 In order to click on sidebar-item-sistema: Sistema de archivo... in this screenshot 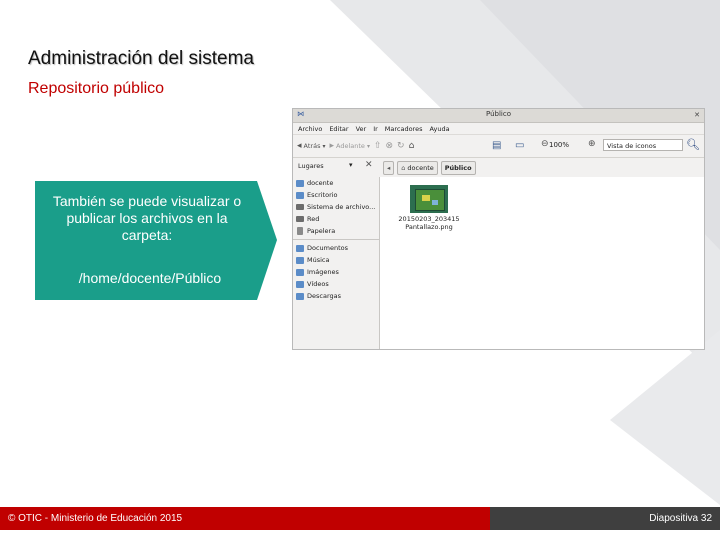, I will do `click(336, 207)`.